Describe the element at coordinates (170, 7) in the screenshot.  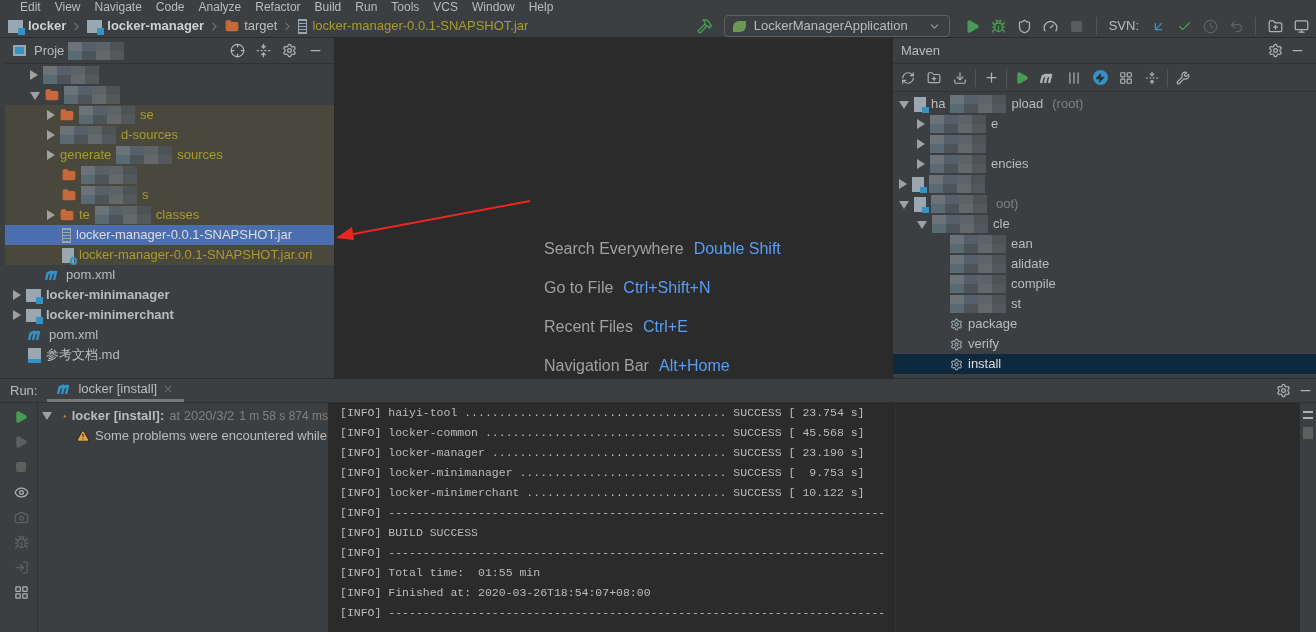
I see `menu-item: Code` at that location.